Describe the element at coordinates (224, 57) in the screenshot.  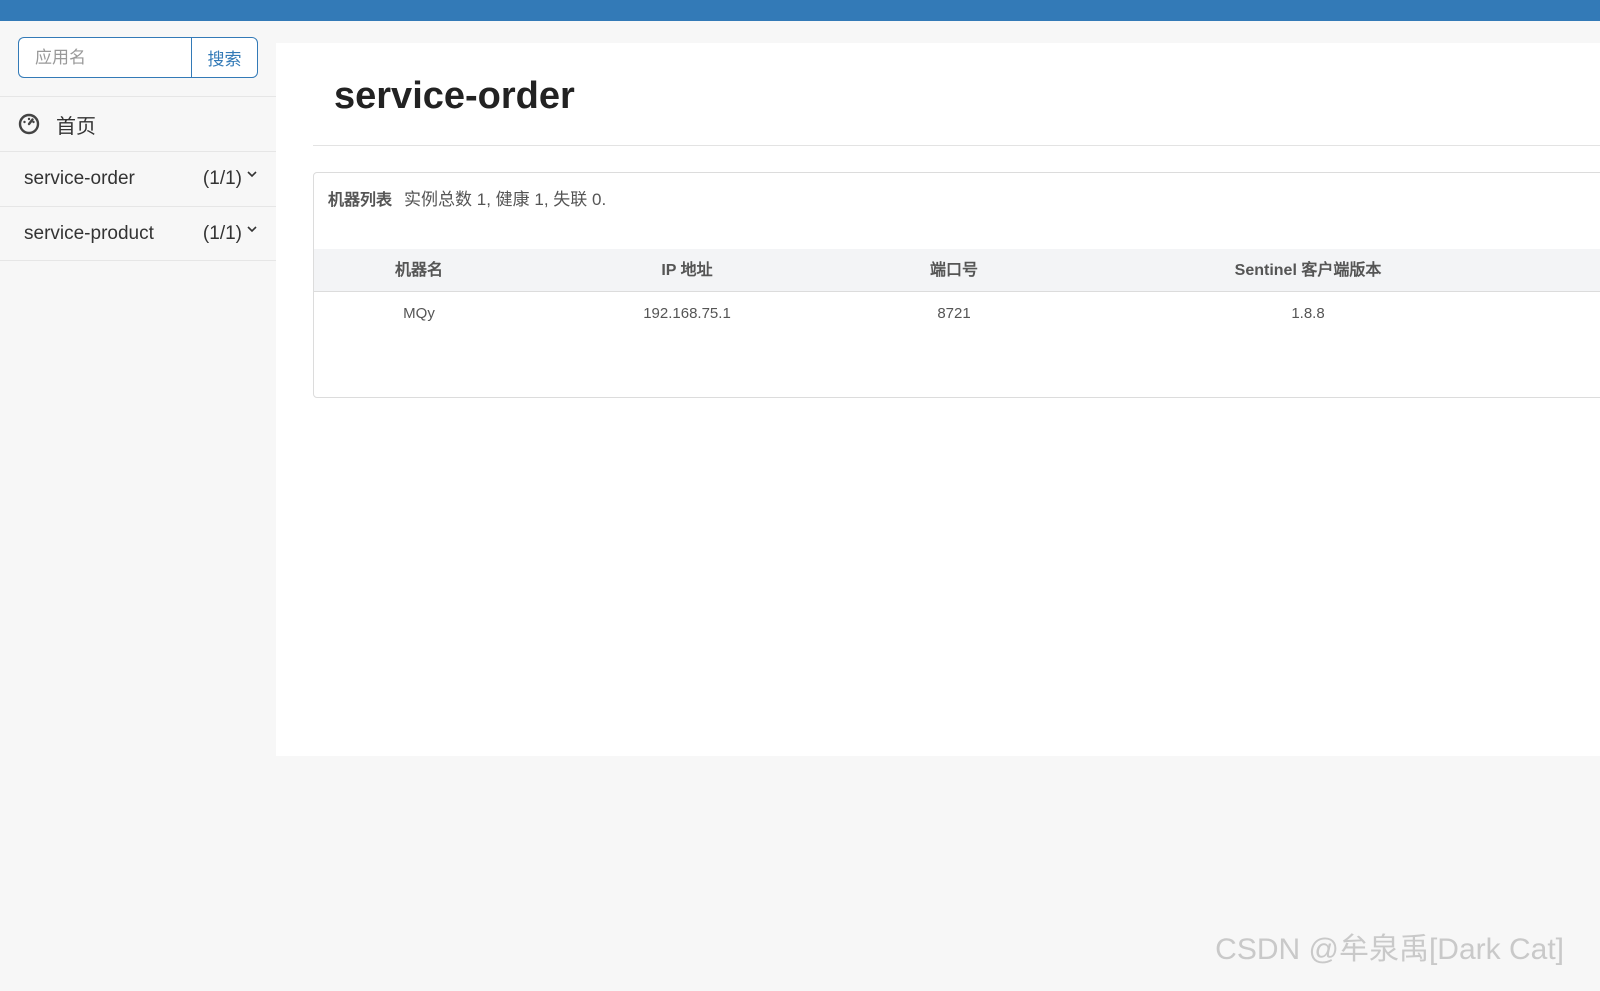
I see `search-button: 搜索` at that location.